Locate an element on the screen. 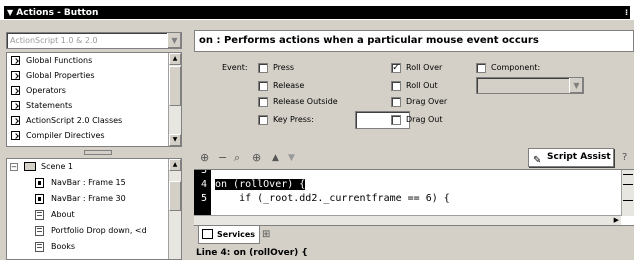 The image size is (634, 260). panel-options-icon: ⁝ is located at coordinates (626, 12).